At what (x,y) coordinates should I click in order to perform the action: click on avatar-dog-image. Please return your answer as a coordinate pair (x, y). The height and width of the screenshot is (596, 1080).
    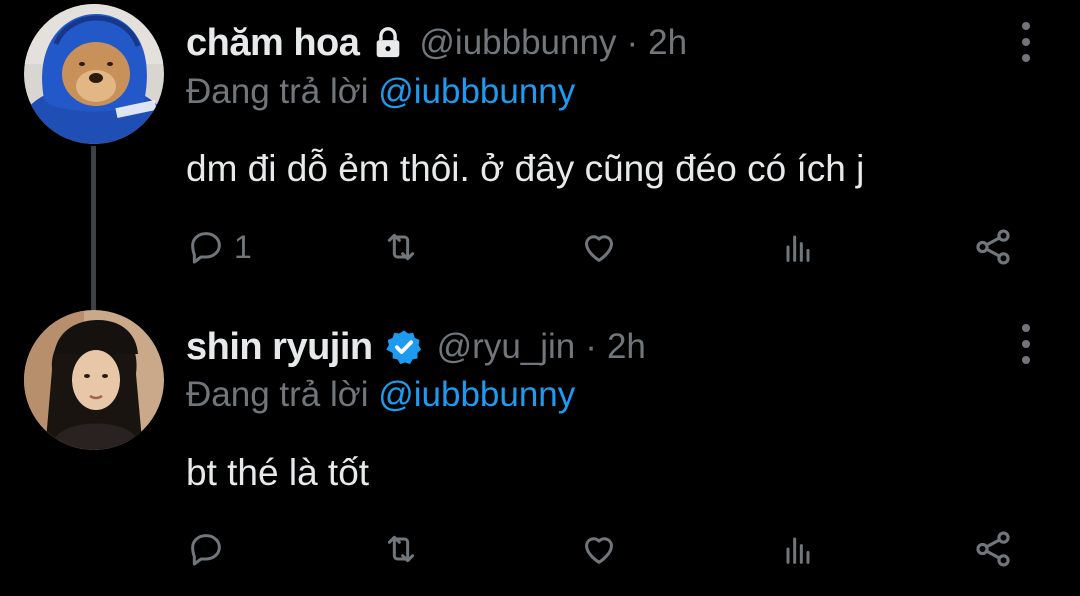
    Looking at the image, I should click on (94, 74).